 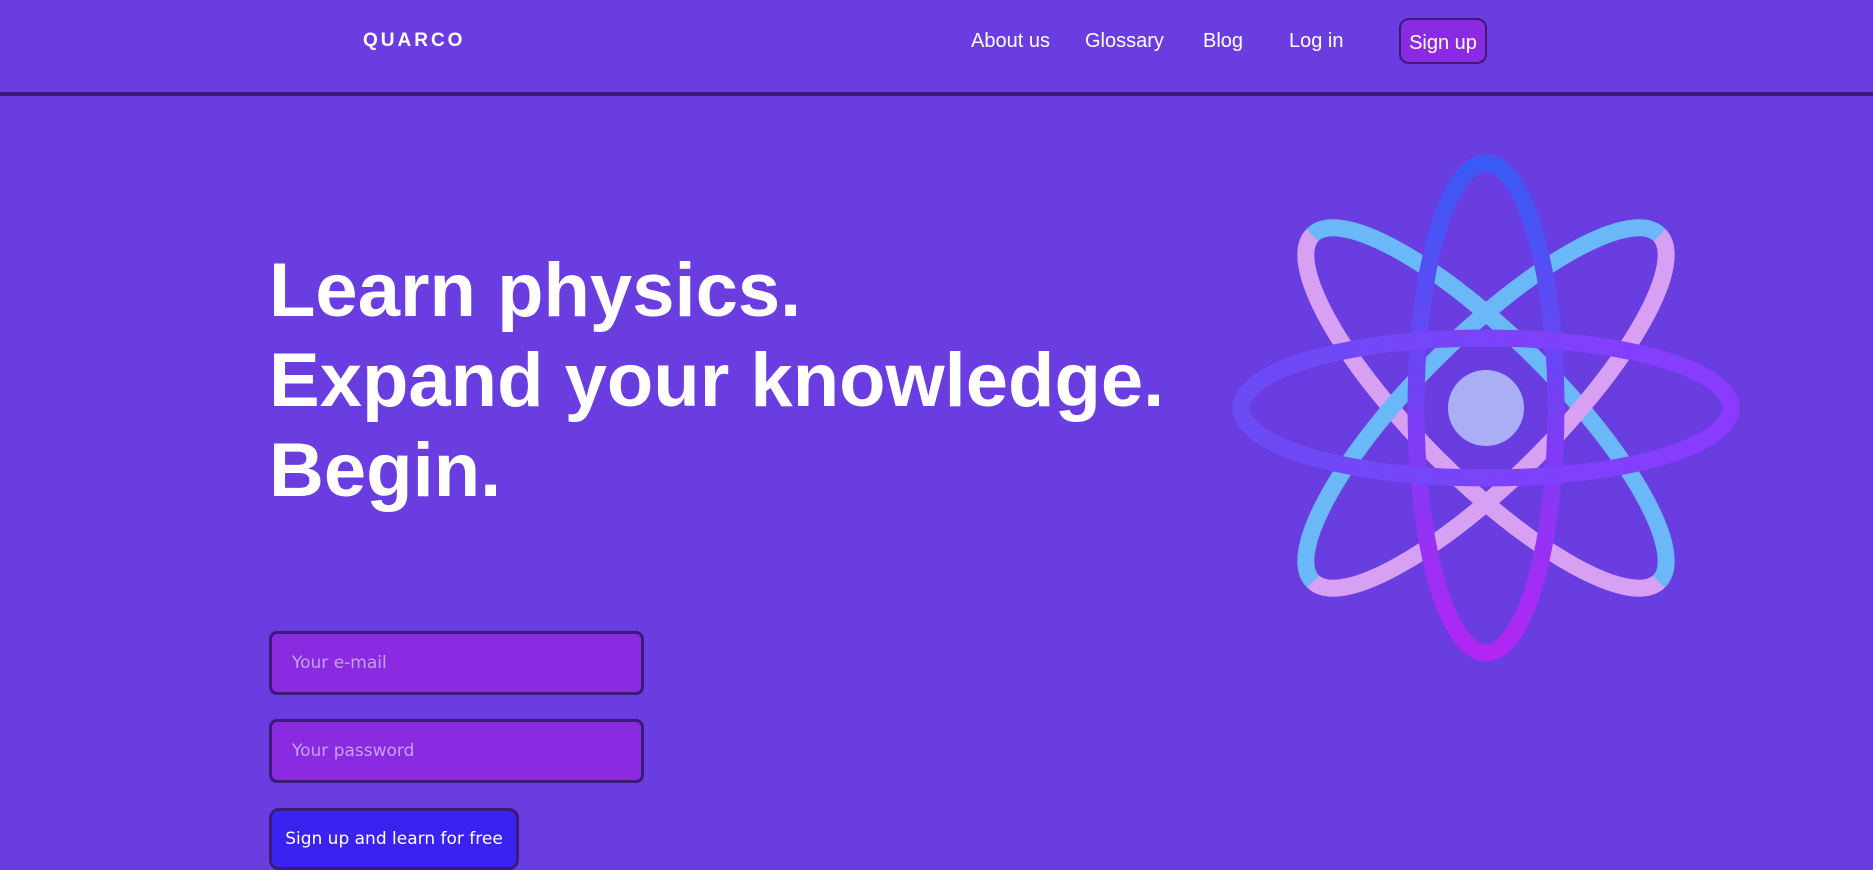 I want to click on nav-about-us: About us, so click(x=1010, y=41).